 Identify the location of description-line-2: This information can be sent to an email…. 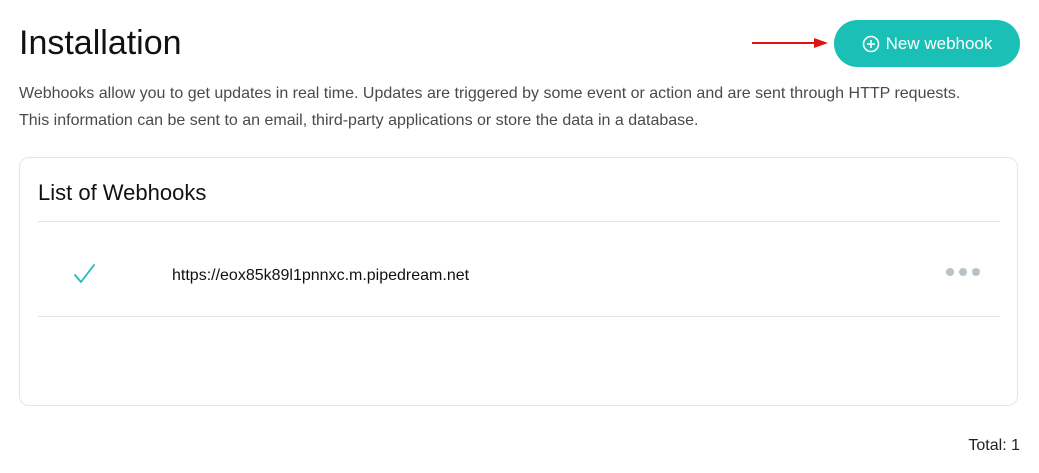
(359, 120).